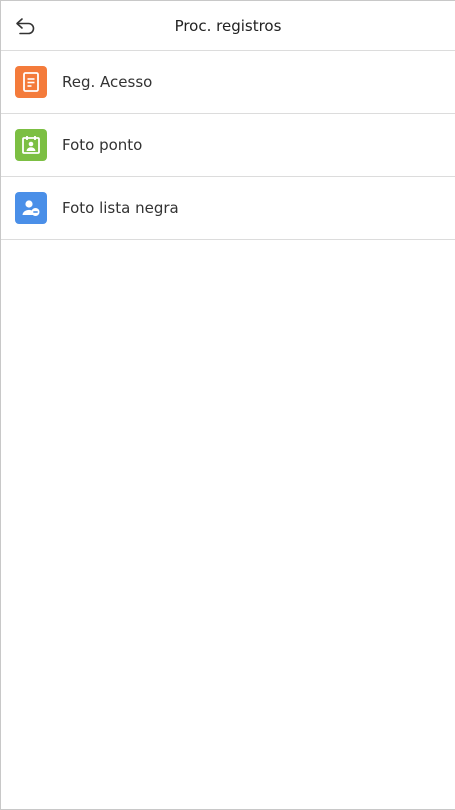 The width and height of the screenshot is (455, 810). I want to click on top-bar: Proc. registros, so click(228, 26).